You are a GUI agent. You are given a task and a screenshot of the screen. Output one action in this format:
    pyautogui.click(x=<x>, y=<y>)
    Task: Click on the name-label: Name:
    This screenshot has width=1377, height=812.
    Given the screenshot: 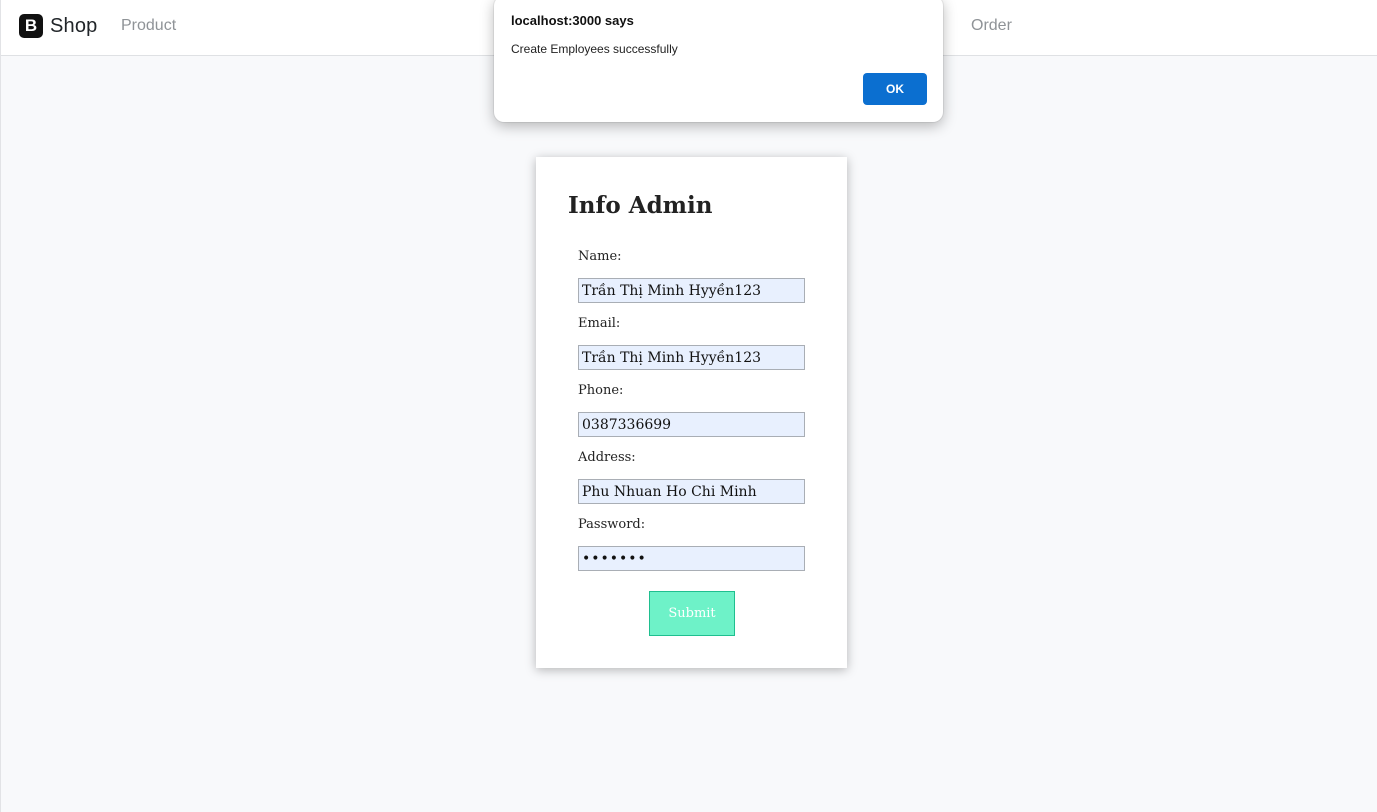 What is the action you would take?
    pyautogui.click(x=600, y=256)
    